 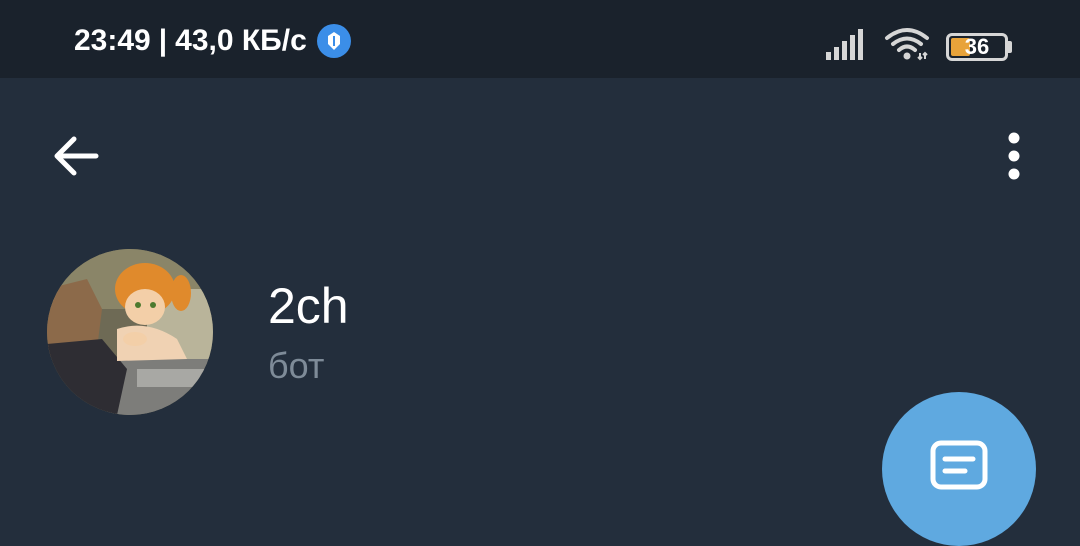 What do you see at coordinates (308, 306) in the screenshot?
I see `chat-title: 2ch` at bounding box center [308, 306].